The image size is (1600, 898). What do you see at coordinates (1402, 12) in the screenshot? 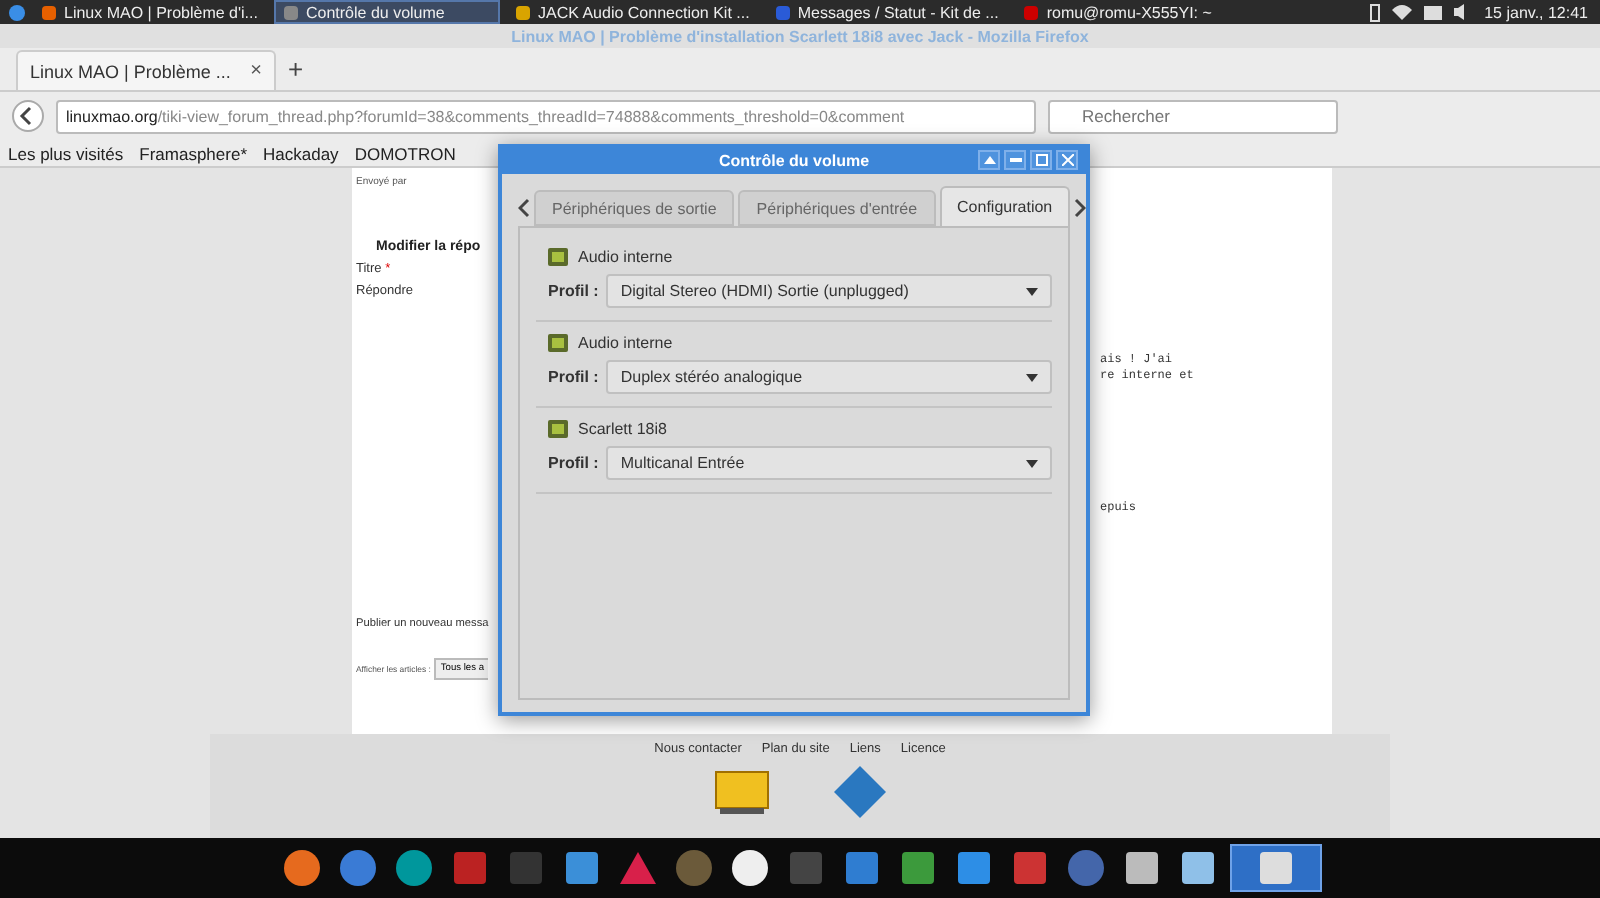
I see `wifi-icon` at bounding box center [1402, 12].